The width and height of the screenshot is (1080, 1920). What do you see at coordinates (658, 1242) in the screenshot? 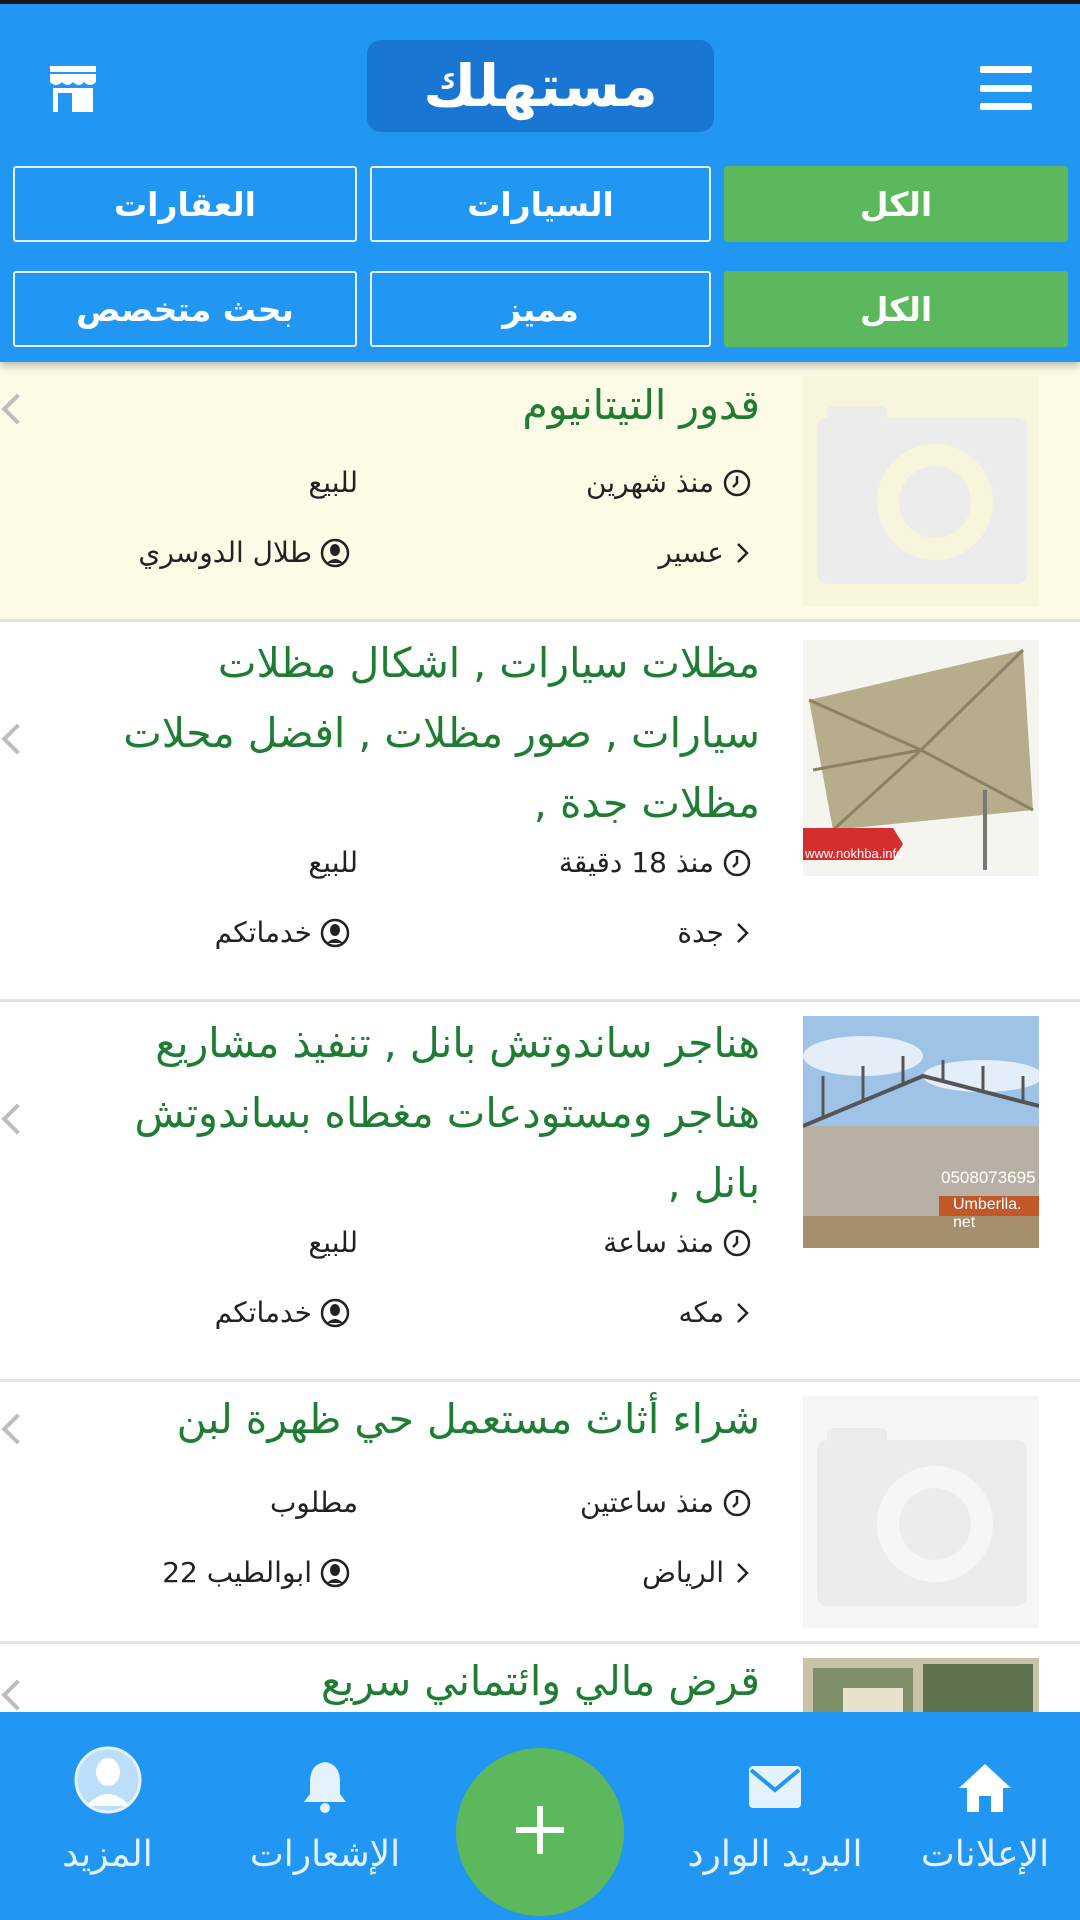
I see `listing-time-text: منذ ساعة` at bounding box center [658, 1242].